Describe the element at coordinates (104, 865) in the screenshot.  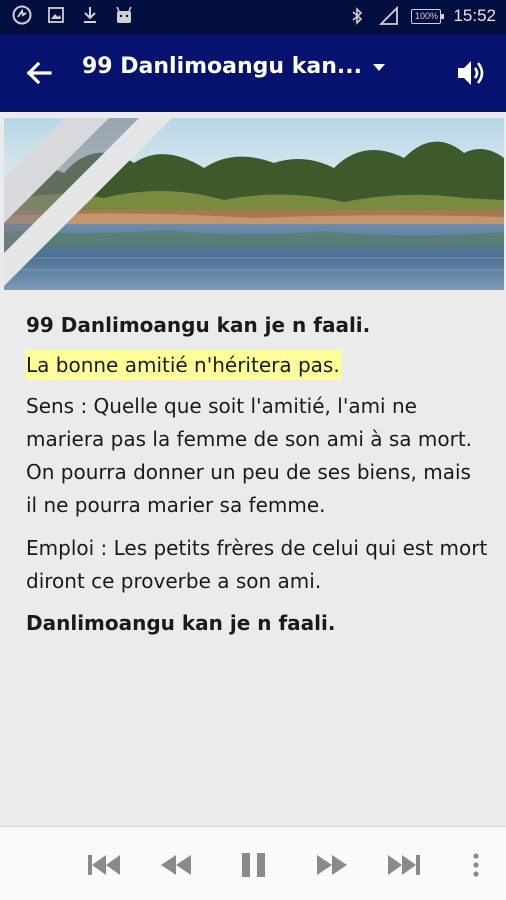
I see `skip-previous-icon` at that location.